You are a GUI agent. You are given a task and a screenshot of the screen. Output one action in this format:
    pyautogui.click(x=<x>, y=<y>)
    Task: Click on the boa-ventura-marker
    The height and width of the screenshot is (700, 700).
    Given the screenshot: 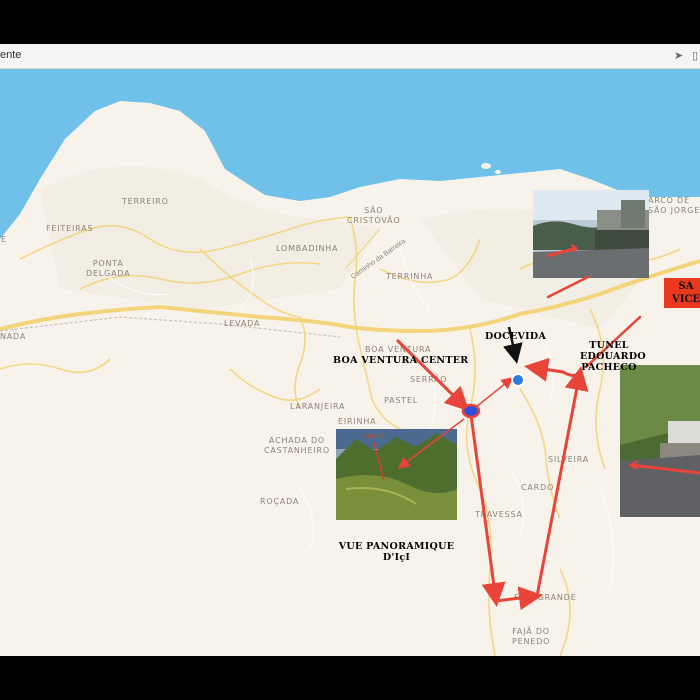 What is the action you would take?
    pyautogui.click(x=471, y=411)
    